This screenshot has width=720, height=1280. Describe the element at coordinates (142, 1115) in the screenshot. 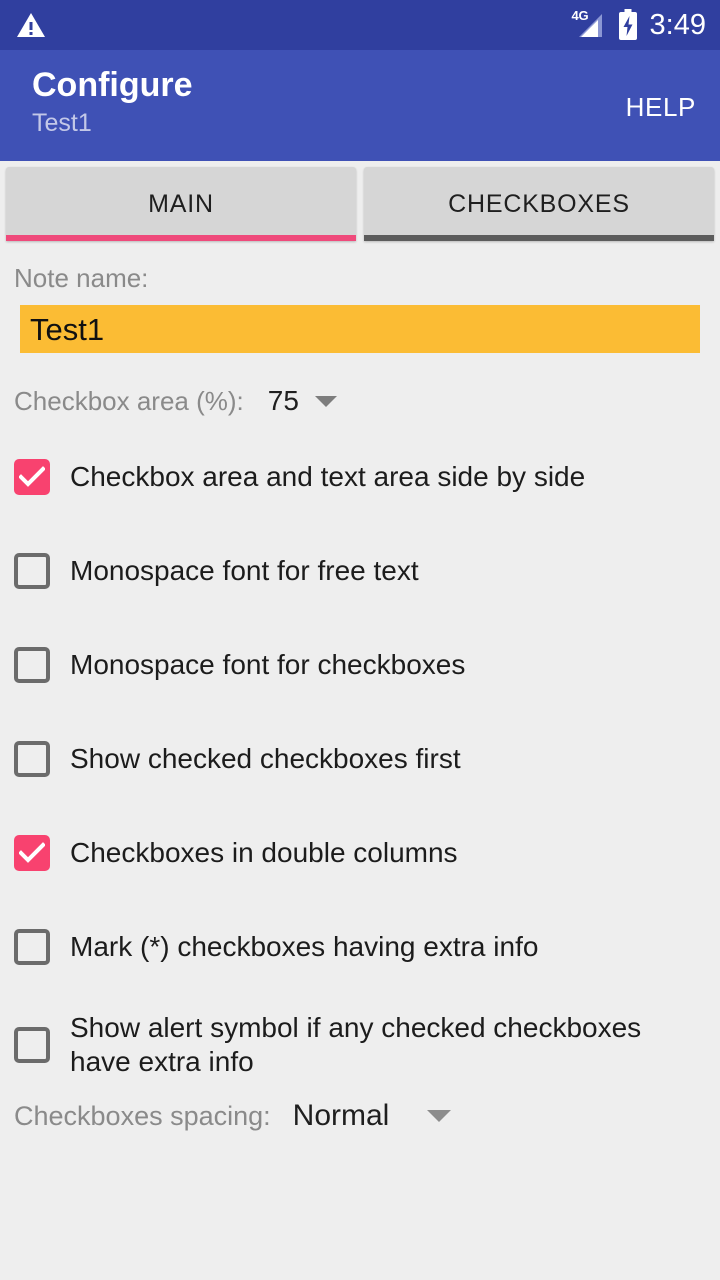

I see `checkboxes-spacing-label: Checkboxes spacing:` at that location.